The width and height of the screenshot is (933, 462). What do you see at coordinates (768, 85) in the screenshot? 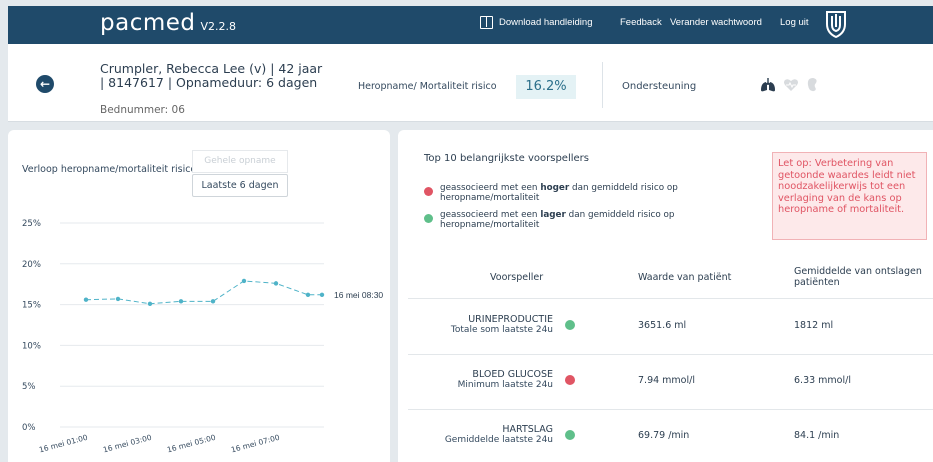
I see `lungs-icon` at bounding box center [768, 85].